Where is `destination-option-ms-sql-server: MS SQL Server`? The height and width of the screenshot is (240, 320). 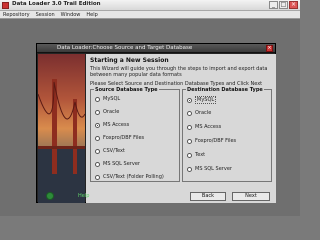
destination-option-ms-sql-server: MS SQL Server is located at coordinates (209, 169).